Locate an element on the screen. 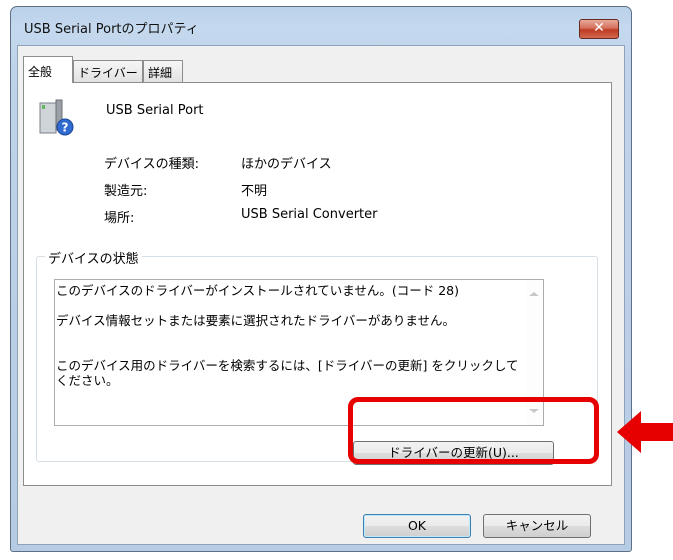 The image size is (673, 560). tab-general: 全般 is located at coordinates (48, 69).